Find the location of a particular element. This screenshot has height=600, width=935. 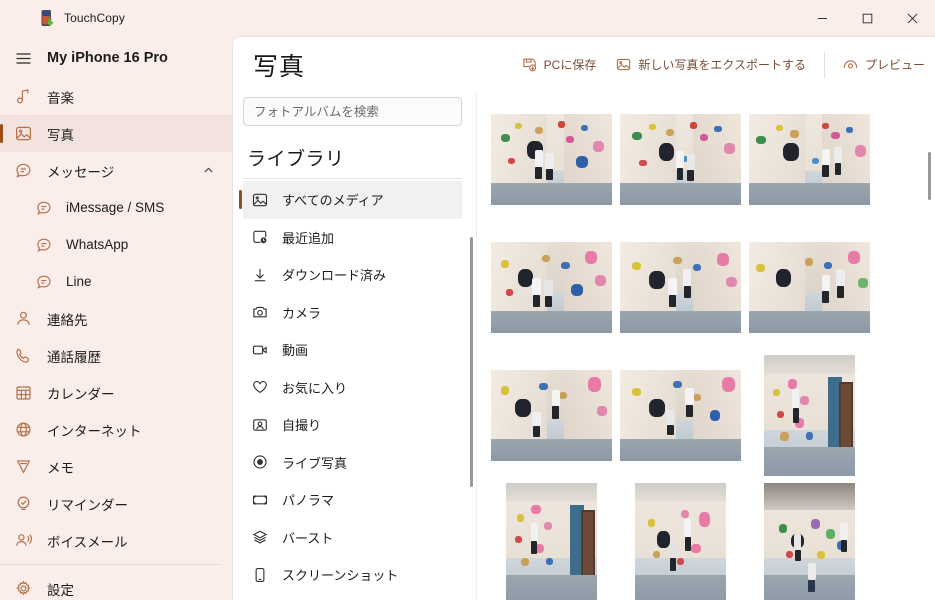

minimize-button is located at coordinates (822, 18).